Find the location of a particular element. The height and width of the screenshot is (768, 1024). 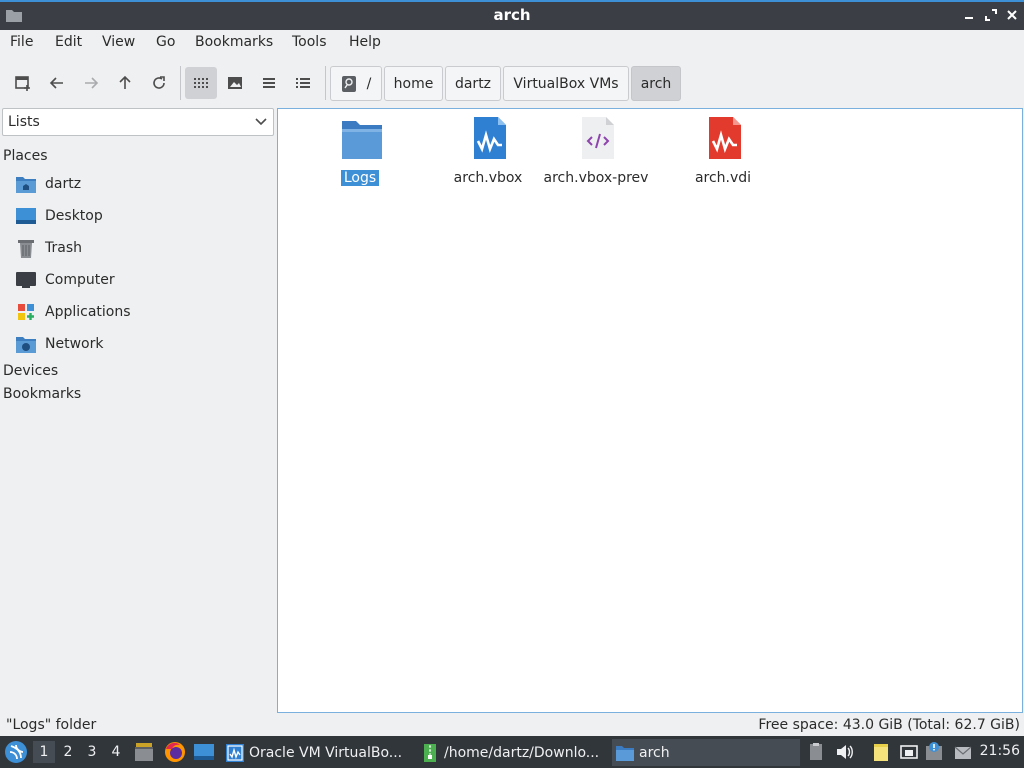

back-button is located at coordinates (57, 83).